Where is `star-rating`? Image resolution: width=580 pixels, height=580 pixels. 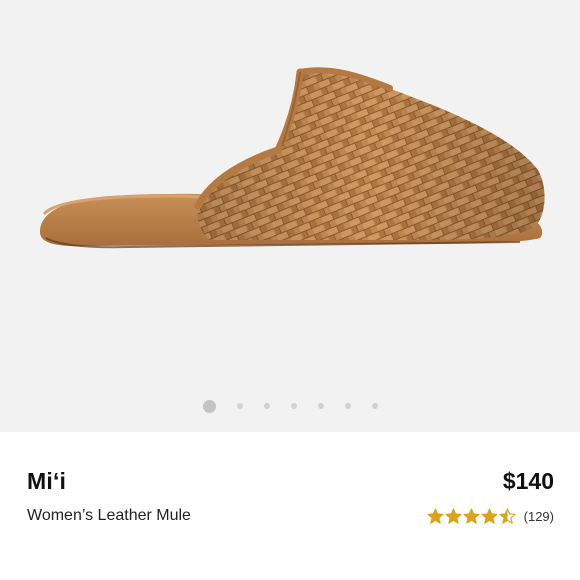
star-rating is located at coordinates (471, 516).